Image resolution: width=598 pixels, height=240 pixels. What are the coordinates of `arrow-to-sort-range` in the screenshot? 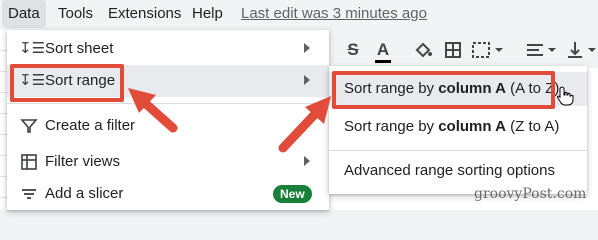 It's located at (153, 110).